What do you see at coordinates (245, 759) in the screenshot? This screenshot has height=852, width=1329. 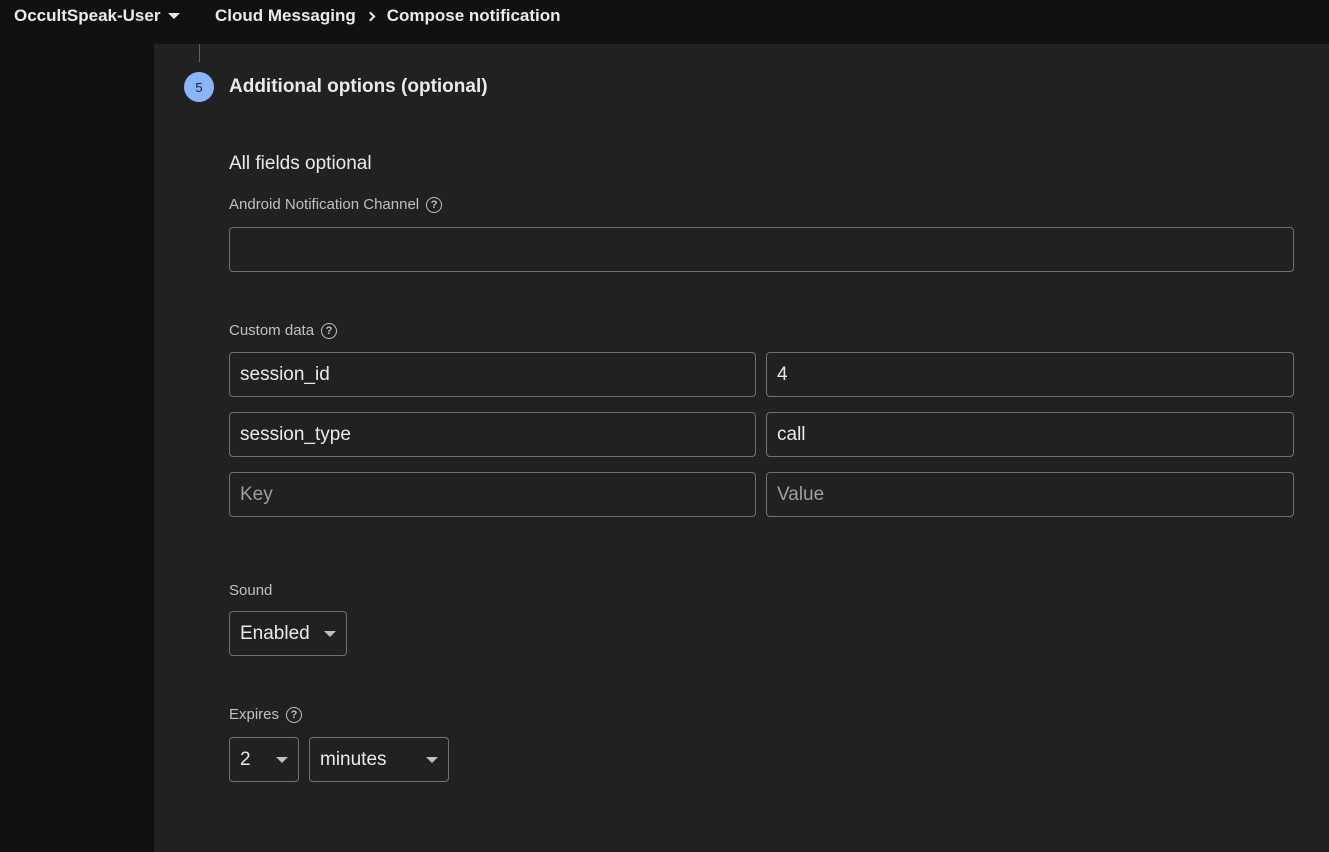 I see `expires-amount-value: 2` at bounding box center [245, 759].